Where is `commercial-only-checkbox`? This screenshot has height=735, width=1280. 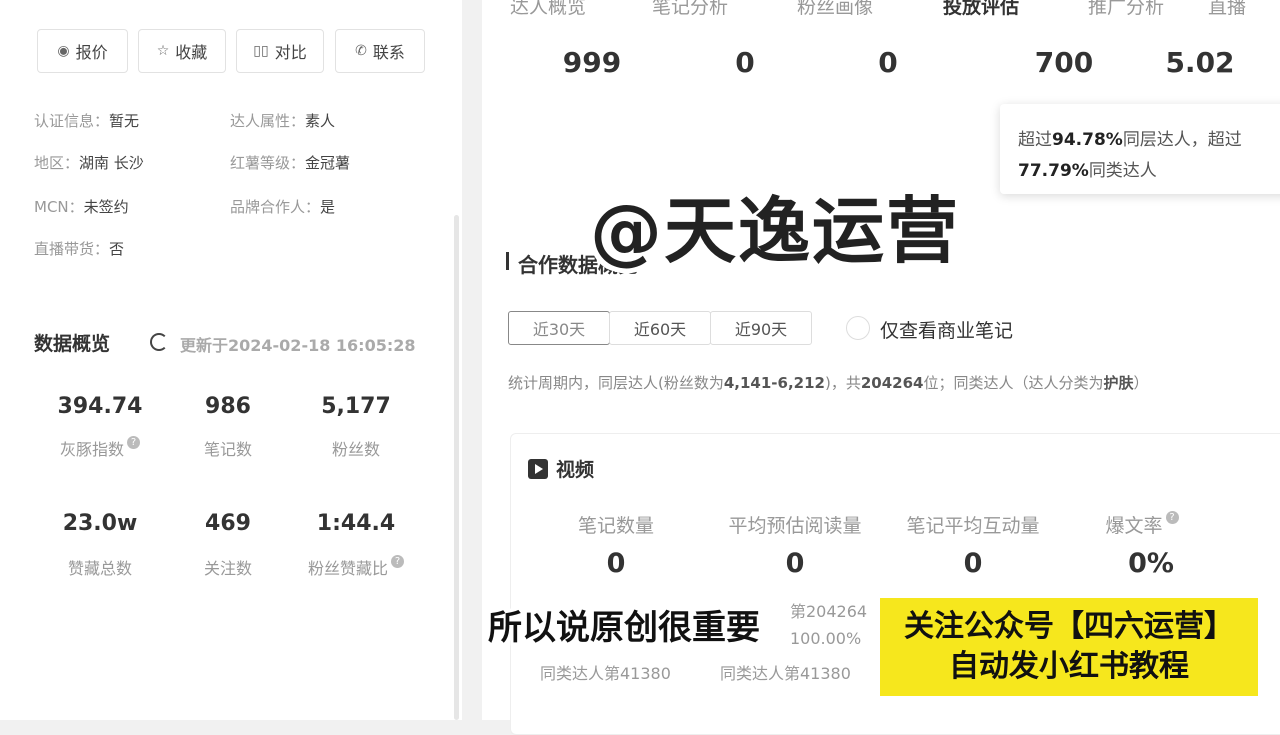
commercial-only-checkbox is located at coordinates (858, 328).